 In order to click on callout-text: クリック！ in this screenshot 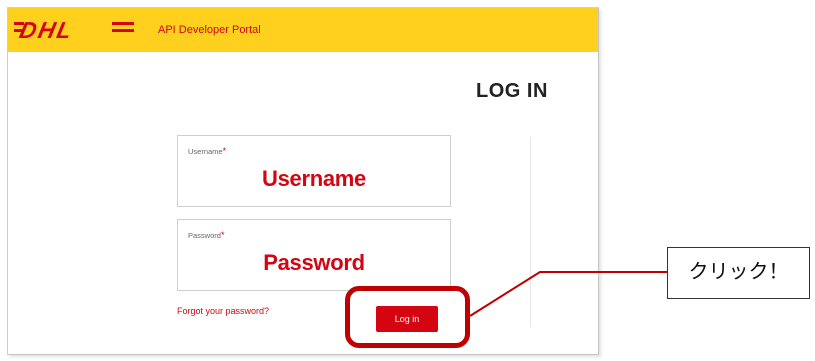, I will do `click(738, 272)`.